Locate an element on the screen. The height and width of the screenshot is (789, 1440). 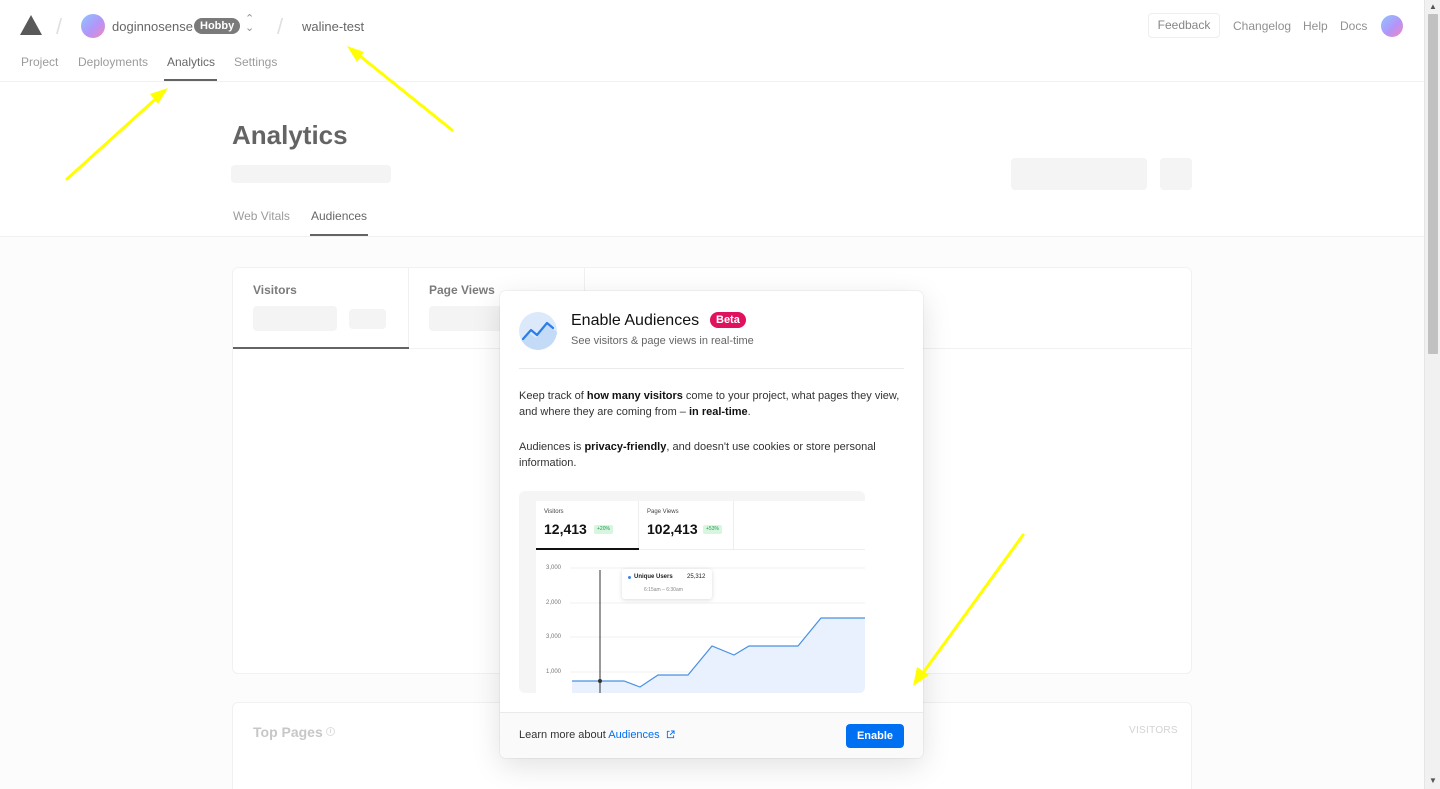
page-scrollbar: ▲ ▼ is located at coordinates (1432, 394).